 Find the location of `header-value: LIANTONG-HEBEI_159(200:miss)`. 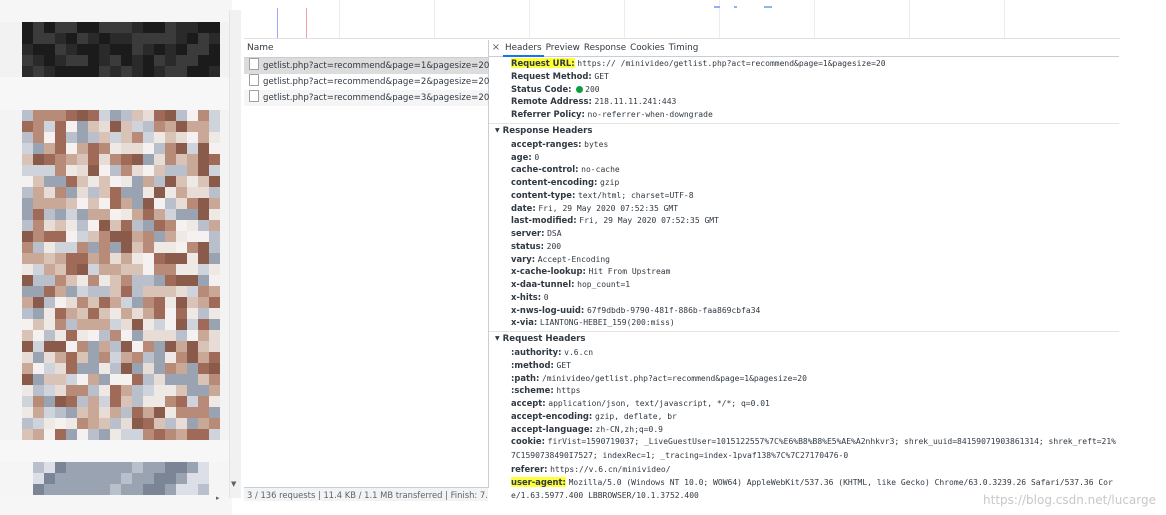

header-value: LIANTONG-HEBEI_159(200:miss) is located at coordinates (607, 323).